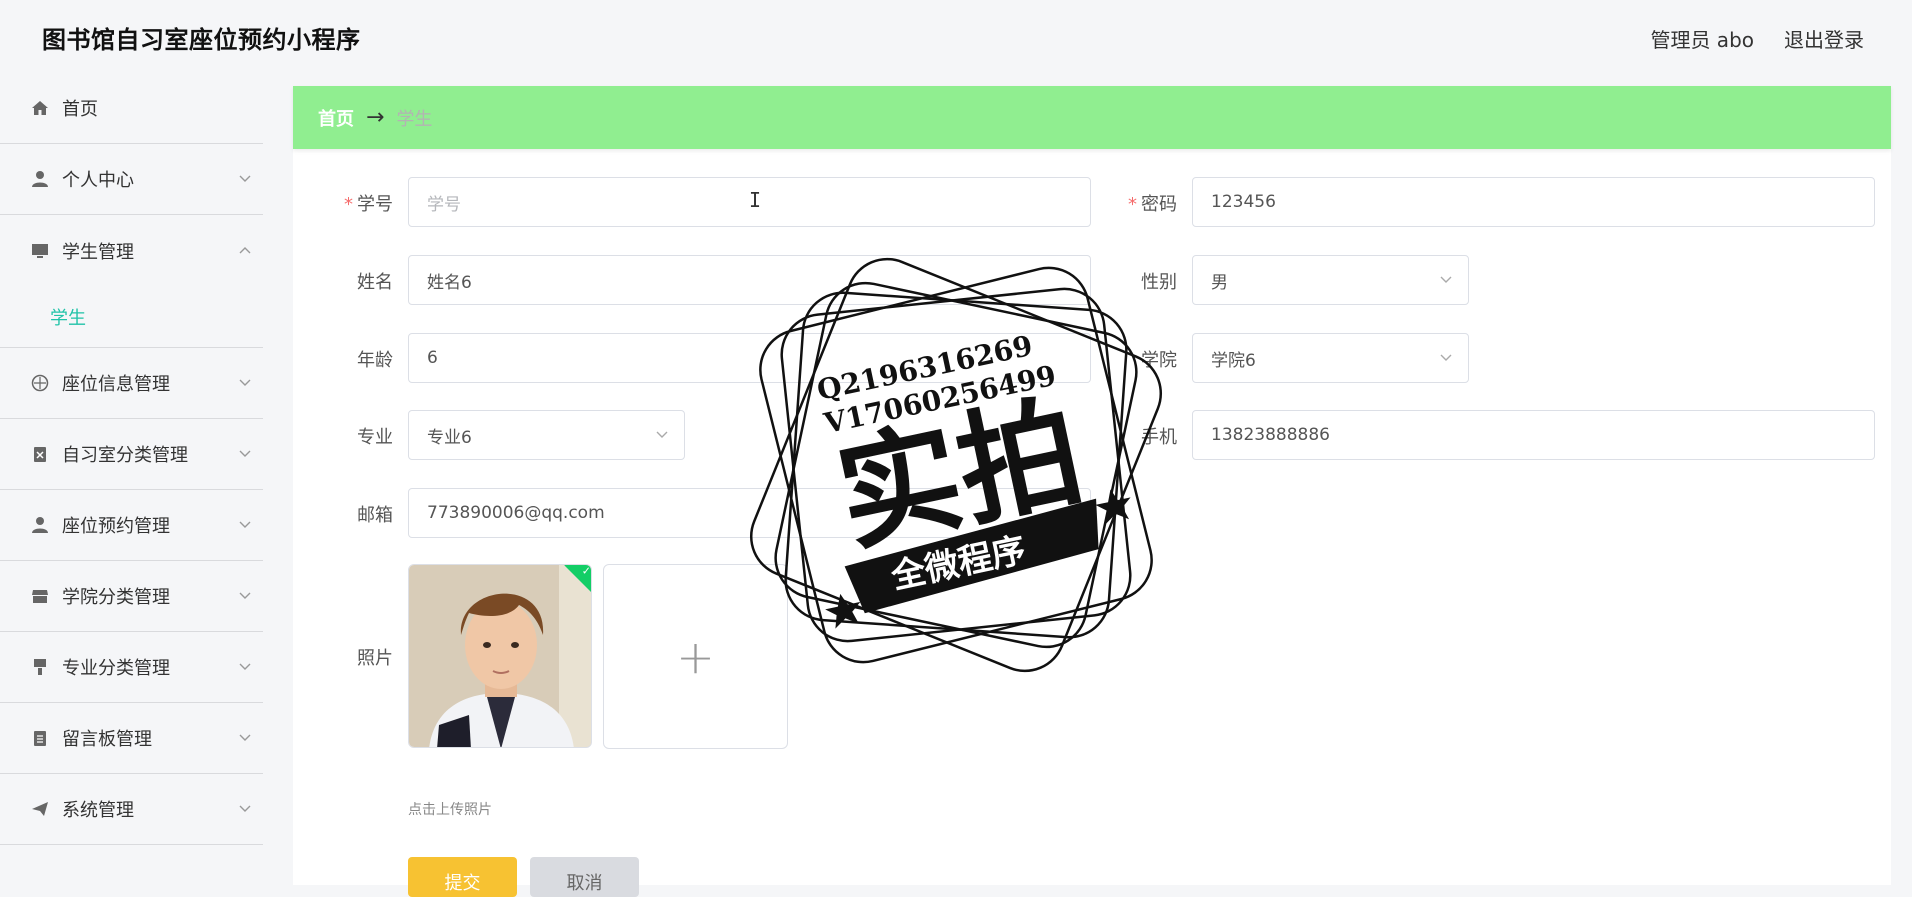 This screenshot has width=1912, height=897. What do you see at coordinates (107, 739) in the screenshot?
I see `sidebar-item-label: 留言板管理` at bounding box center [107, 739].